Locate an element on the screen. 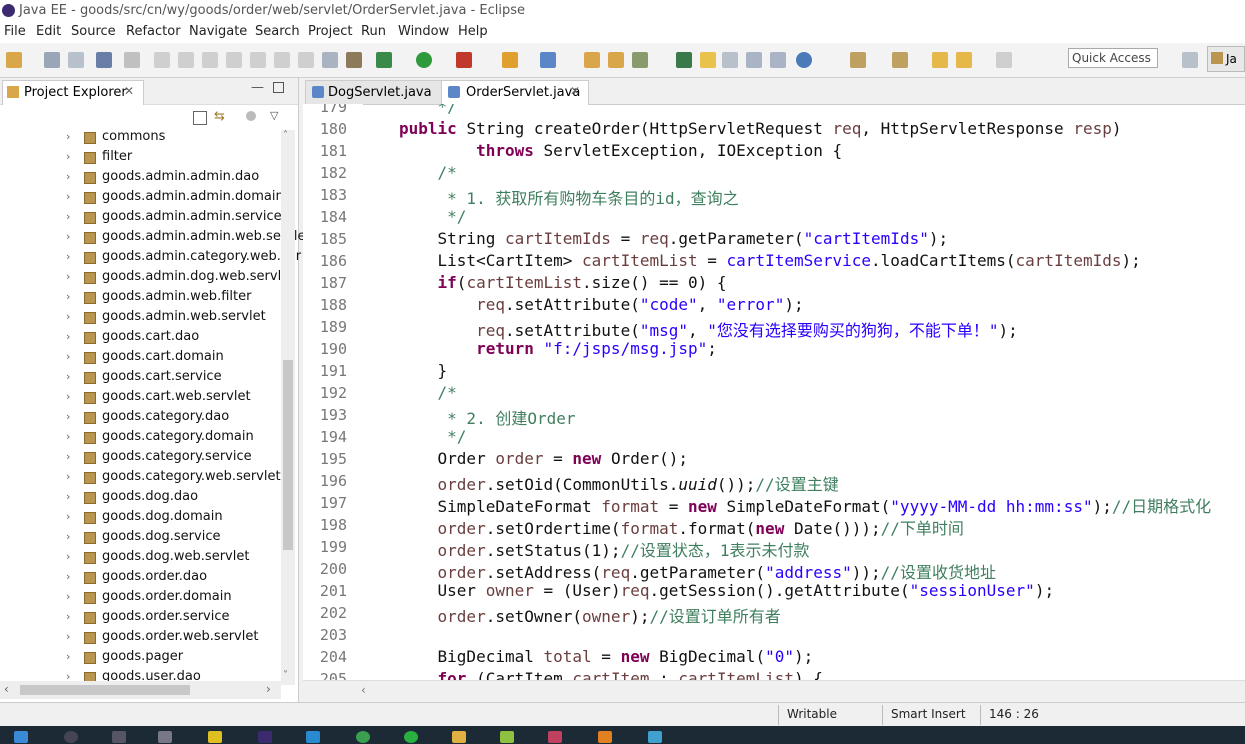 The height and width of the screenshot is (744, 1245). show-paragraph-icon is located at coordinates (778, 60).